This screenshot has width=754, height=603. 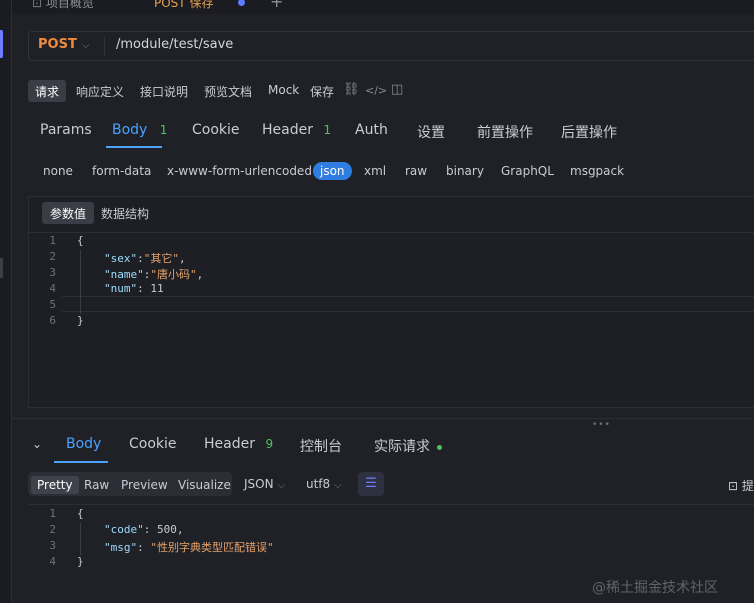 I want to click on tab-label: Body, so click(x=130, y=130).